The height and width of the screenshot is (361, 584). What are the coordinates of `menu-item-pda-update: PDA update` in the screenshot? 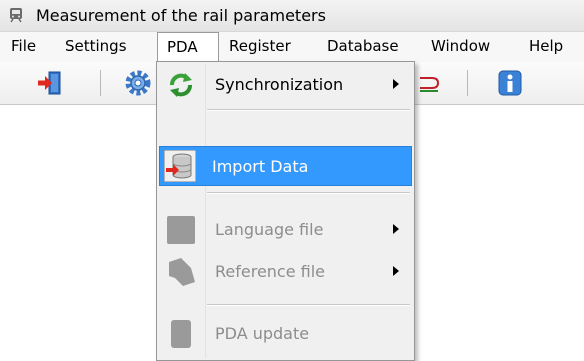 It's located at (285, 334).